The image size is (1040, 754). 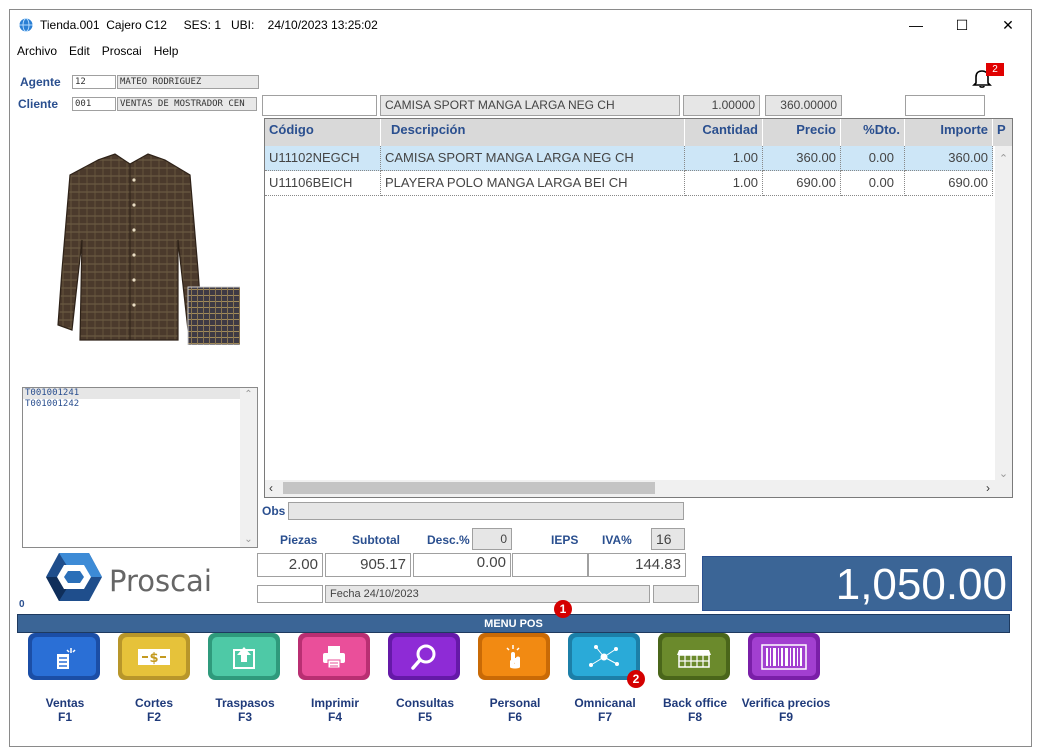 What do you see at coordinates (469, 488) in the screenshot?
I see `grid-scroll-thumb` at bounding box center [469, 488].